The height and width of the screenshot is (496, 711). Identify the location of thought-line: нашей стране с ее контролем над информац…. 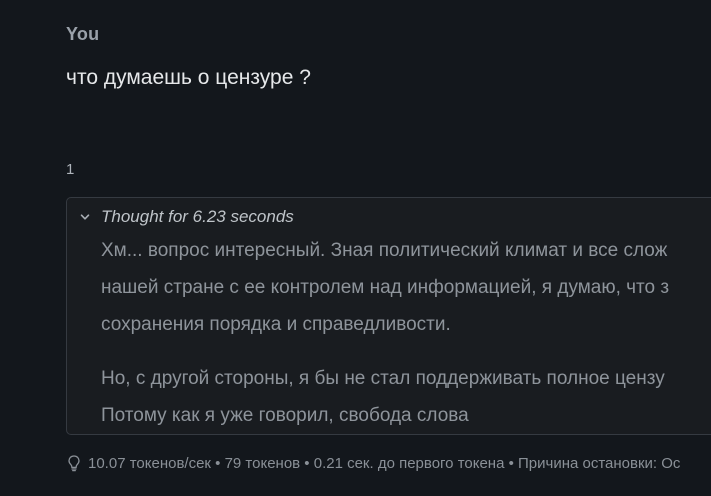
(385, 287).